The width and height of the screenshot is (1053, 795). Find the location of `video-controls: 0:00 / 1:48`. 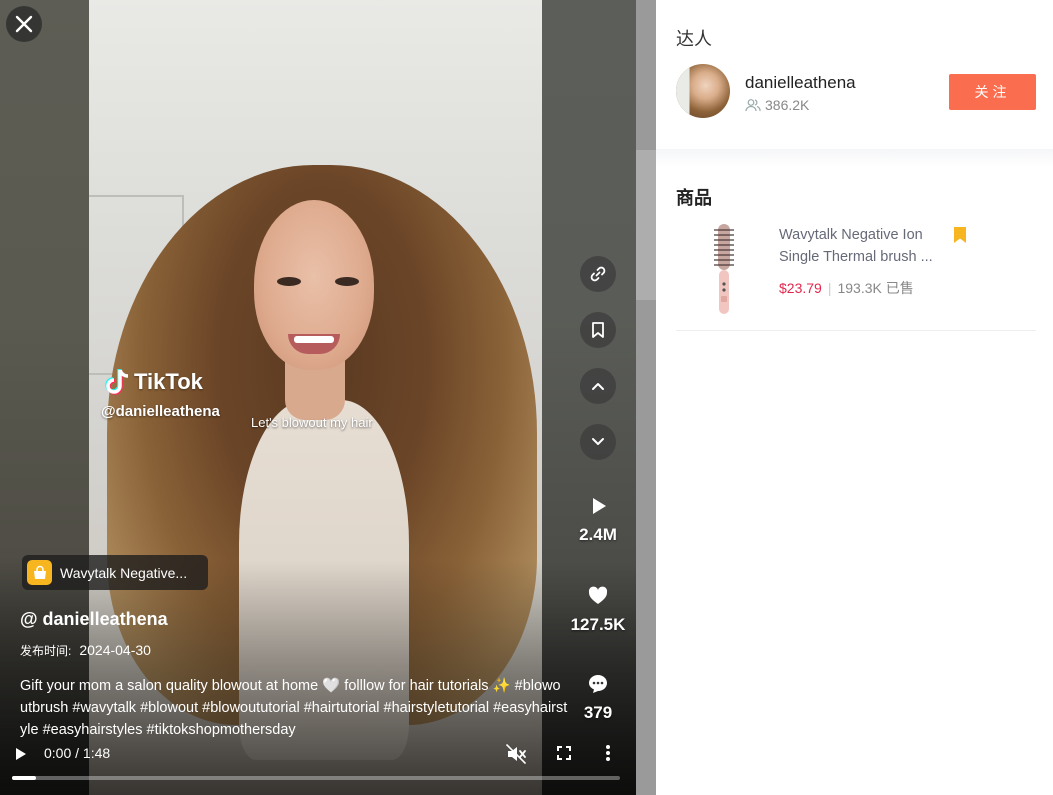

video-controls: 0:00 / 1:48 is located at coordinates (318, 755).